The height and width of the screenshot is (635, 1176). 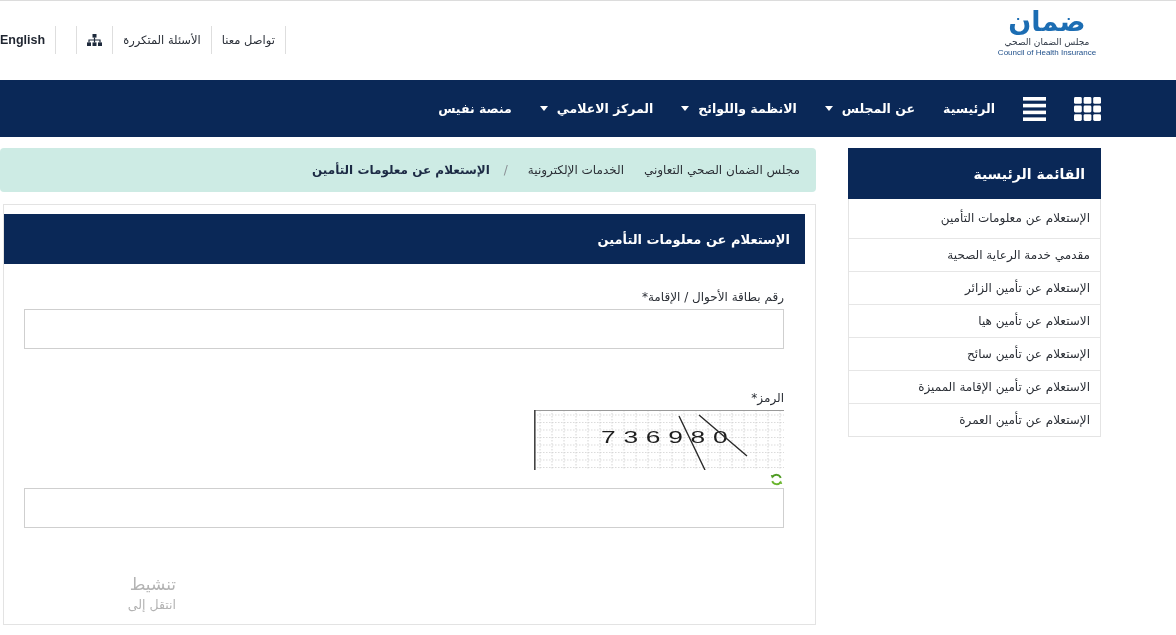 What do you see at coordinates (575, 170) in the screenshot?
I see `breadcrumb-link: الخدمات الإلكترونية` at bounding box center [575, 170].